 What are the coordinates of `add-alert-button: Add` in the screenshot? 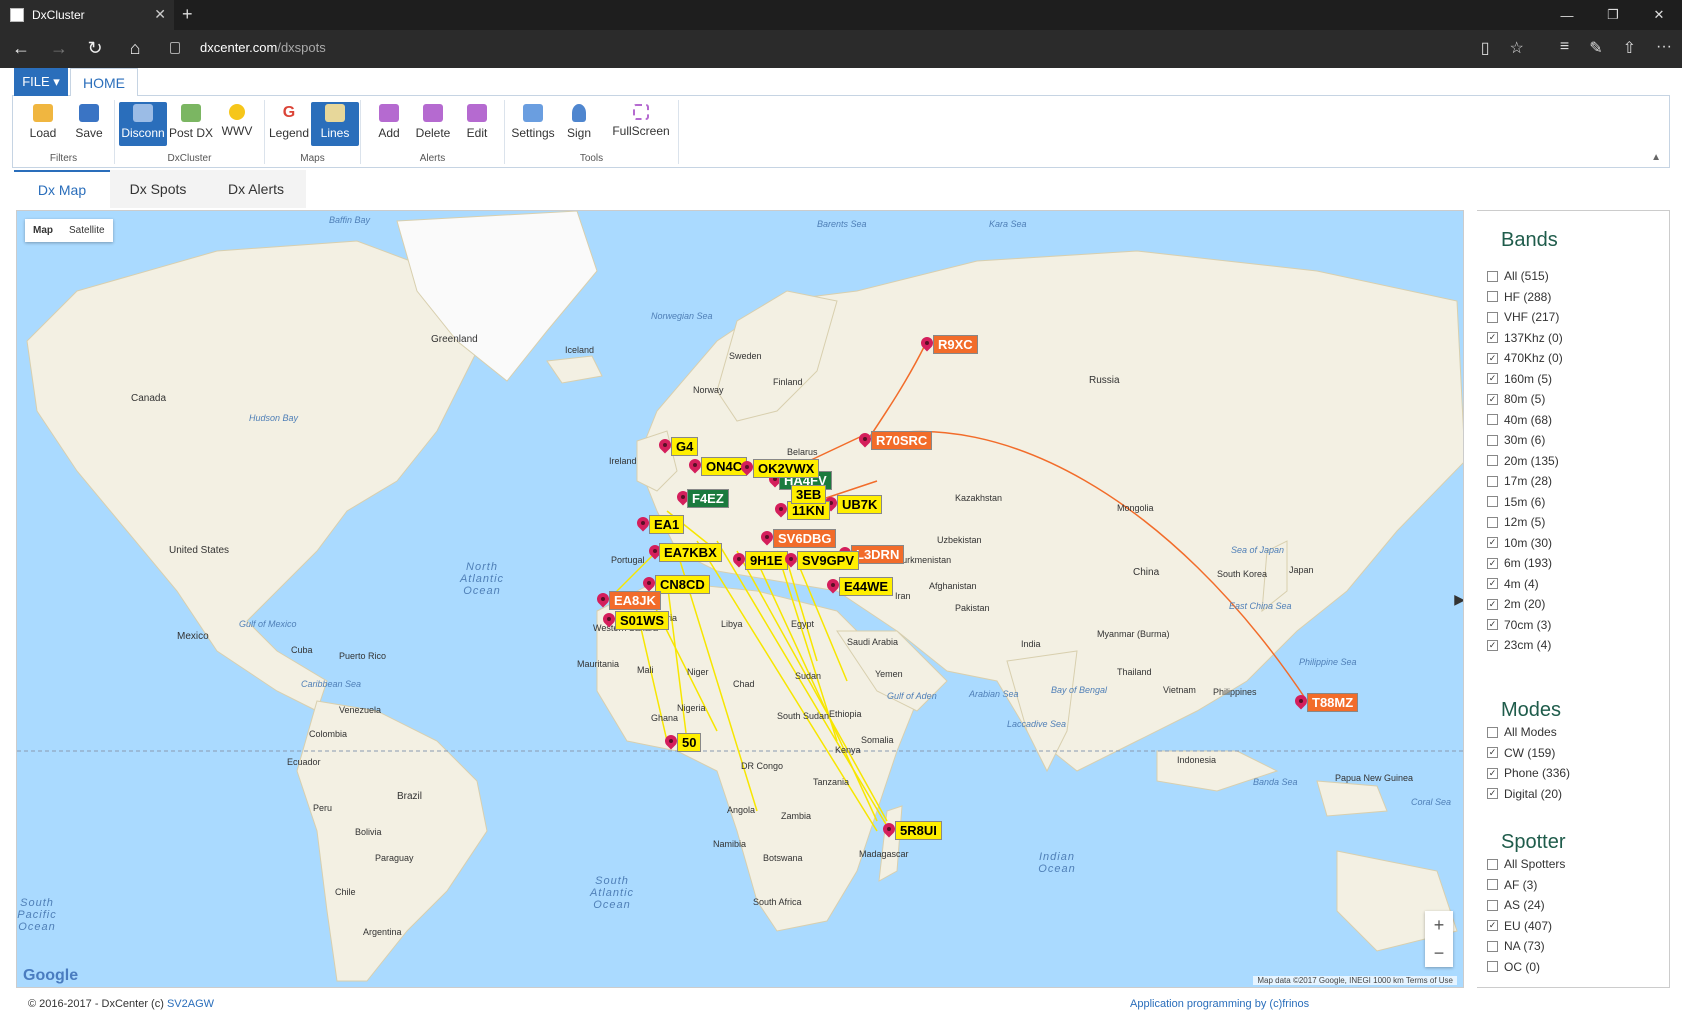 It's located at (389, 124).